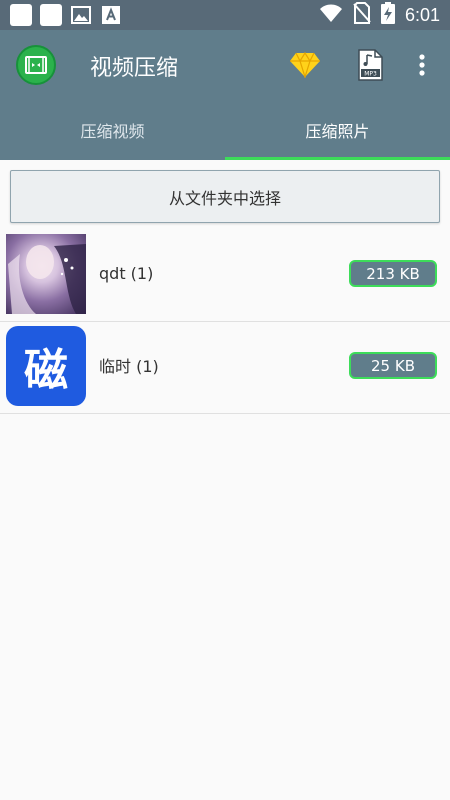  What do you see at coordinates (225, 196) in the screenshot?
I see `select-from-folder-button: 从文件夹中选择` at bounding box center [225, 196].